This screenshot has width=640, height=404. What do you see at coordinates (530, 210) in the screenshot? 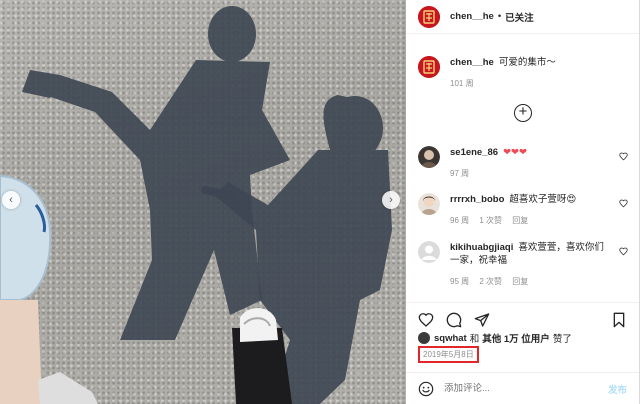
I see `comment-body: rrrrxh_bobo 超喜欢子萱呀😍 96 周 1 次赞 回复` at bounding box center [530, 210].